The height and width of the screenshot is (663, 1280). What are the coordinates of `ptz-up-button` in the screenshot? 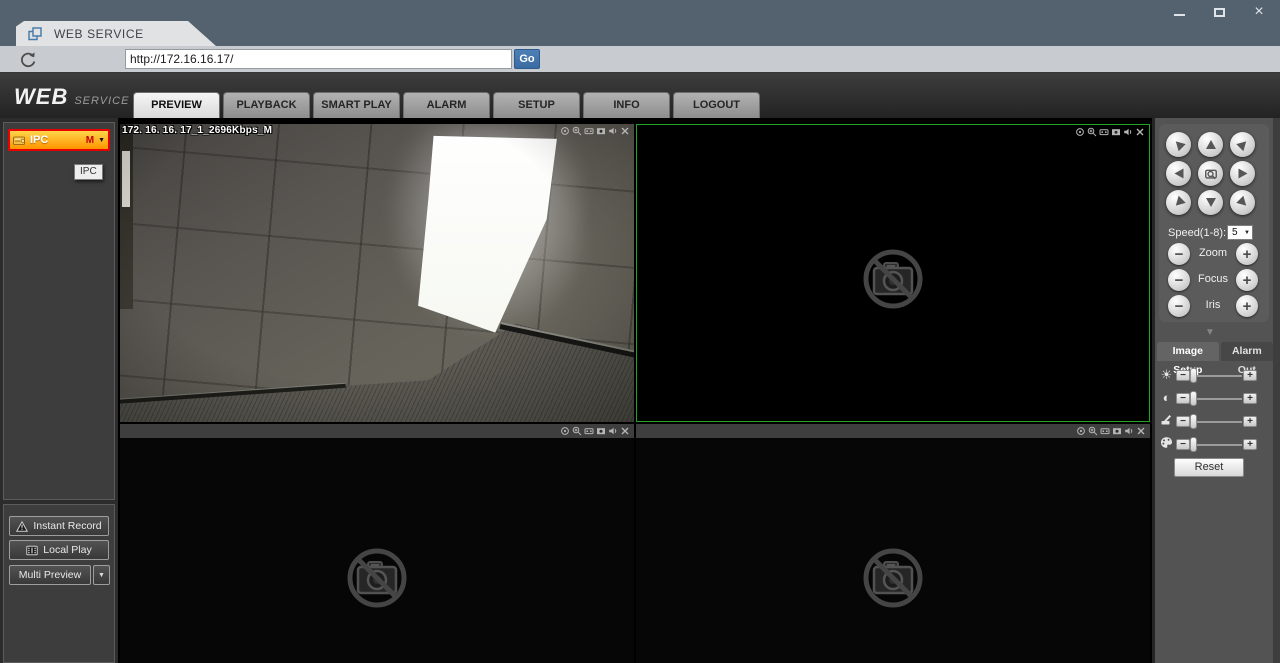 It's located at (1210, 144).